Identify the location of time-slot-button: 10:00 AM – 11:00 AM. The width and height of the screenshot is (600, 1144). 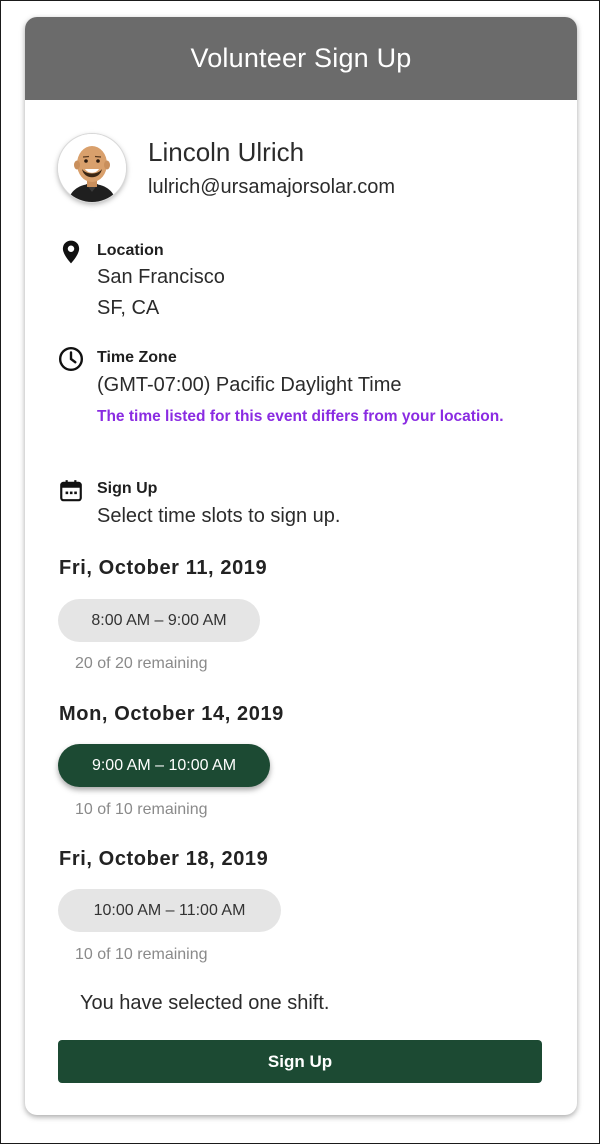
(169, 910).